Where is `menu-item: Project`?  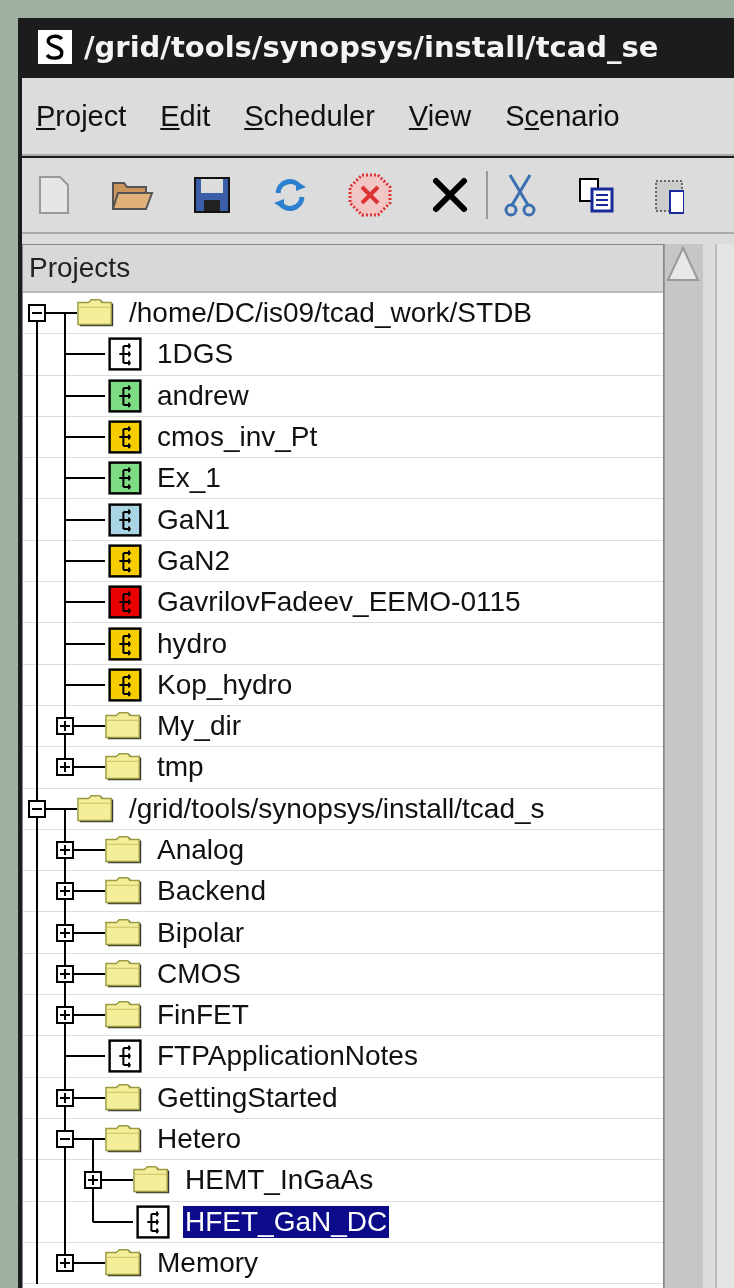 menu-item: Project is located at coordinates (81, 116).